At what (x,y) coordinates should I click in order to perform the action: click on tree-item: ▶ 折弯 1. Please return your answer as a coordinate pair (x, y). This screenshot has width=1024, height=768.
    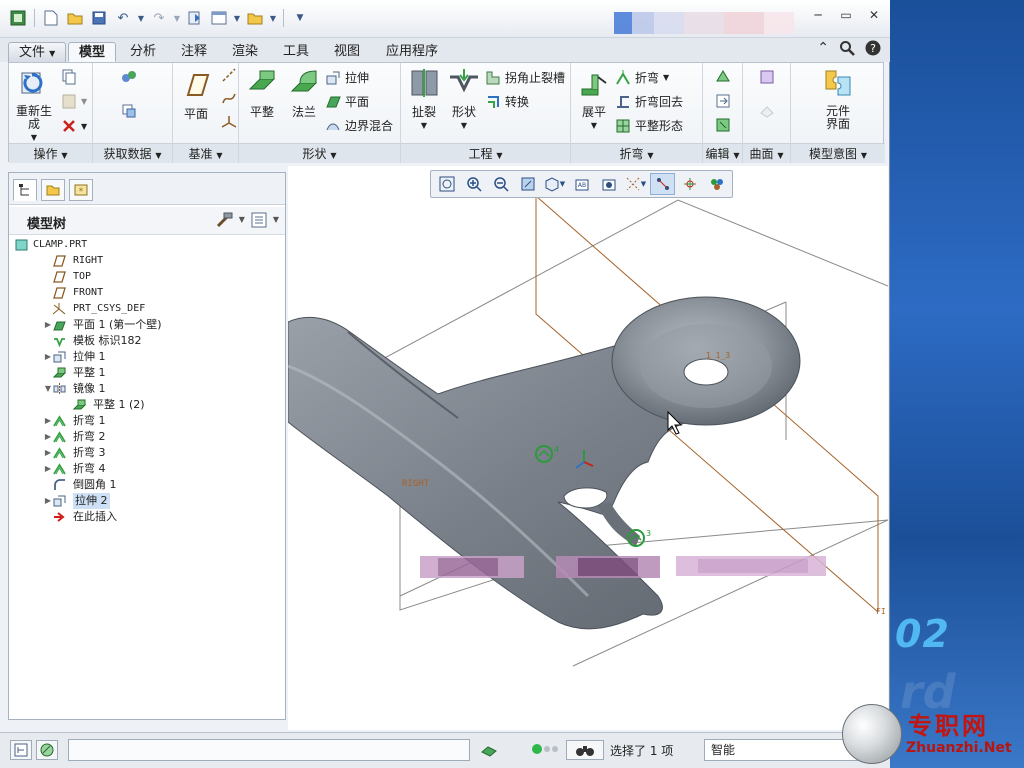
    Looking at the image, I should click on (147, 421).